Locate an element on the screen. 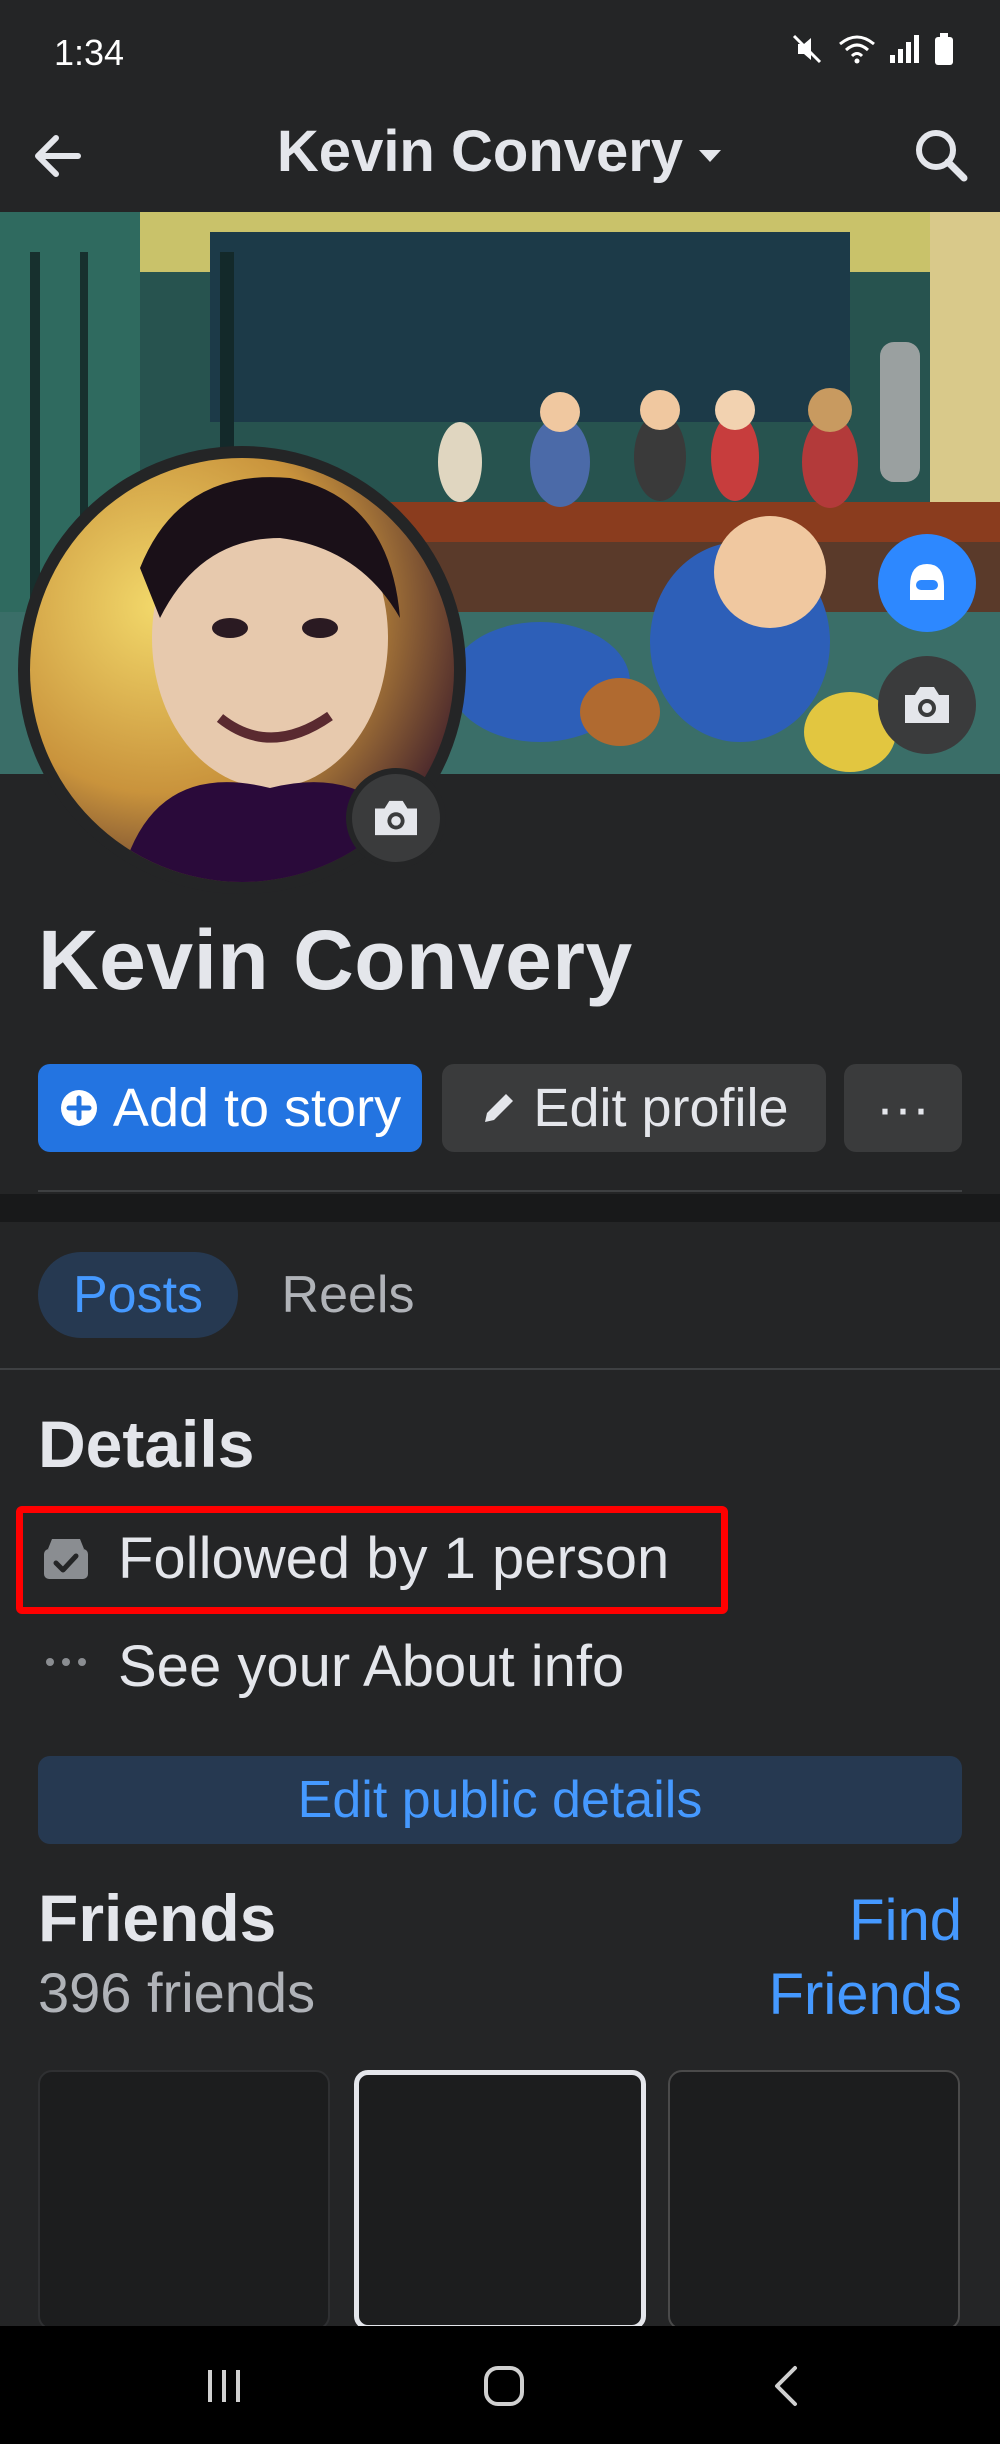  about-info-link: See your About info is located at coordinates (331, 1666).